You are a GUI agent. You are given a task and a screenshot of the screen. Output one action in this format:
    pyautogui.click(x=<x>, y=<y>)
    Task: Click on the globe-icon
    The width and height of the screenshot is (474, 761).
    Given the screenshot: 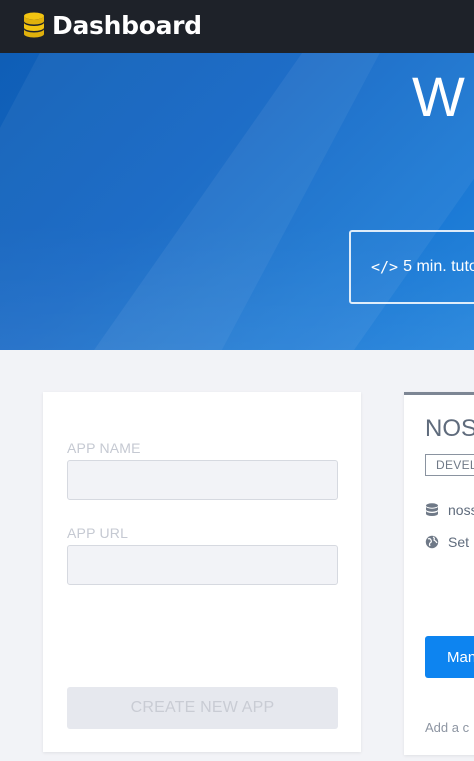 What is the action you would take?
    pyautogui.click(x=432, y=542)
    